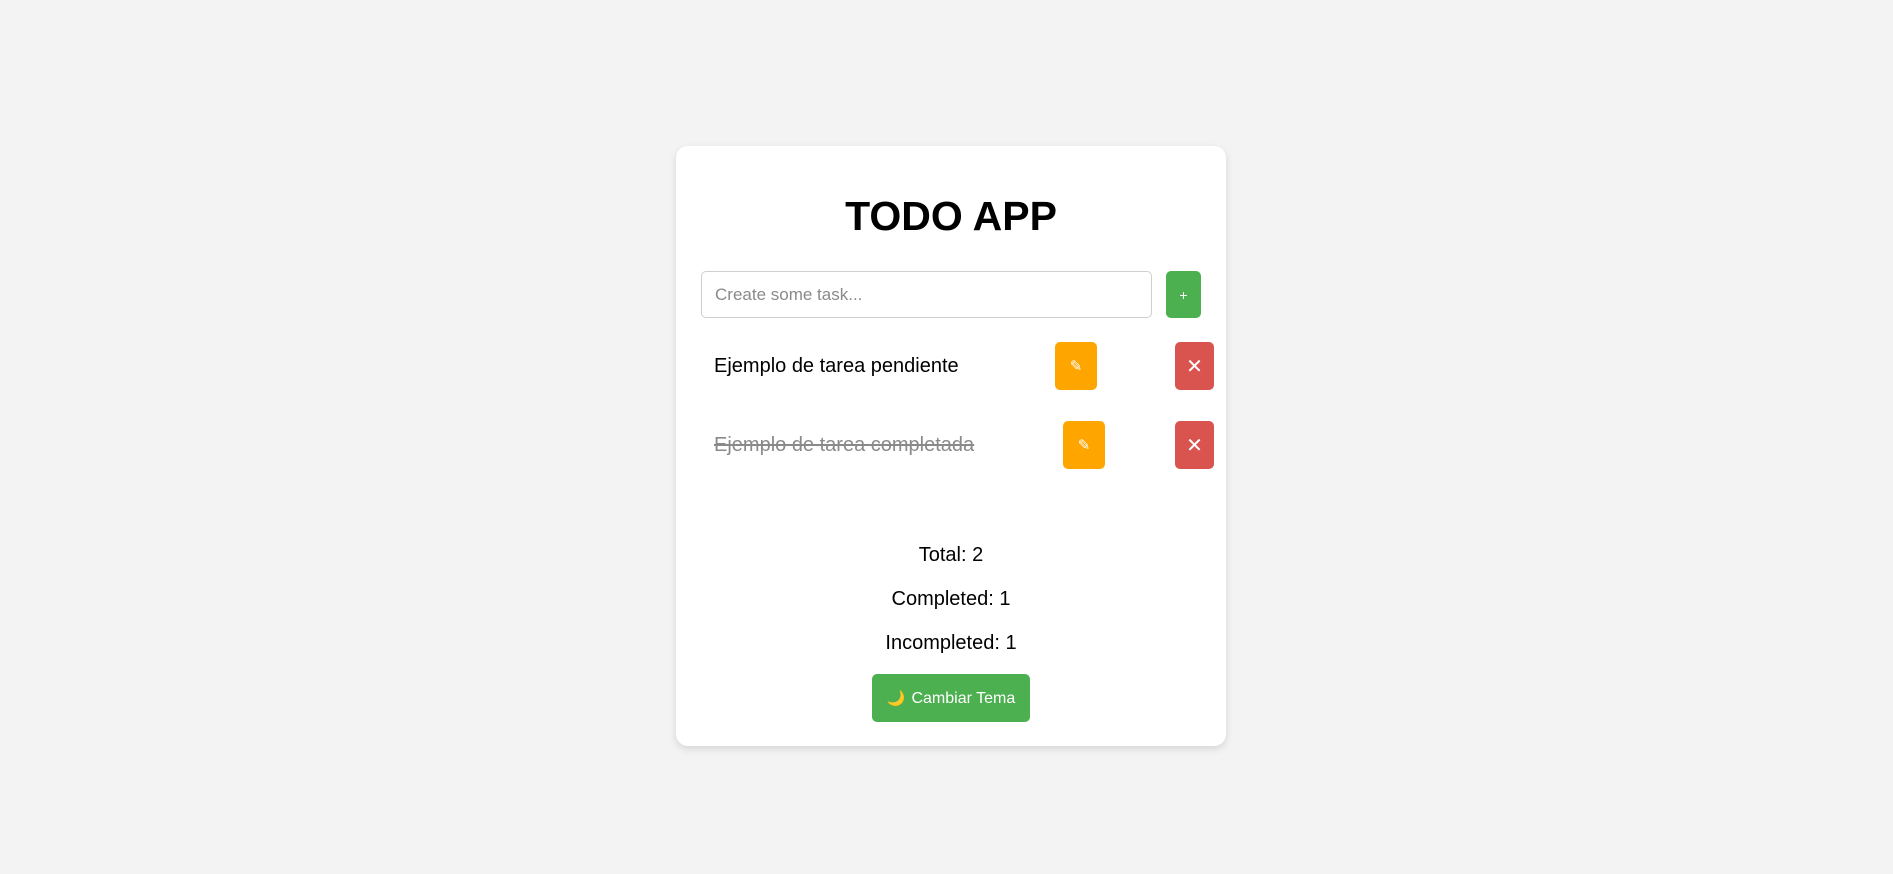 This screenshot has height=874, width=1893. What do you see at coordinates (951, 555) in the screenshot?
I see `stat-total: Total: 2` at bounding box center [951, 555].